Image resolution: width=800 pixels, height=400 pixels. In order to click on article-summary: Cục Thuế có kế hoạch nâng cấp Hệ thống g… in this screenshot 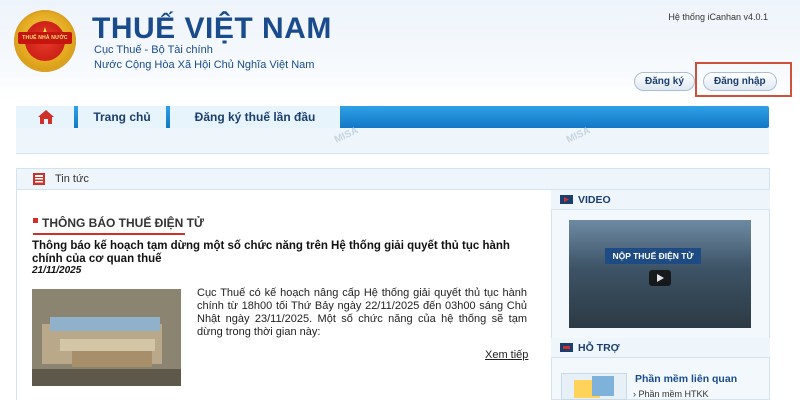, I will do `click(362, 312)`.